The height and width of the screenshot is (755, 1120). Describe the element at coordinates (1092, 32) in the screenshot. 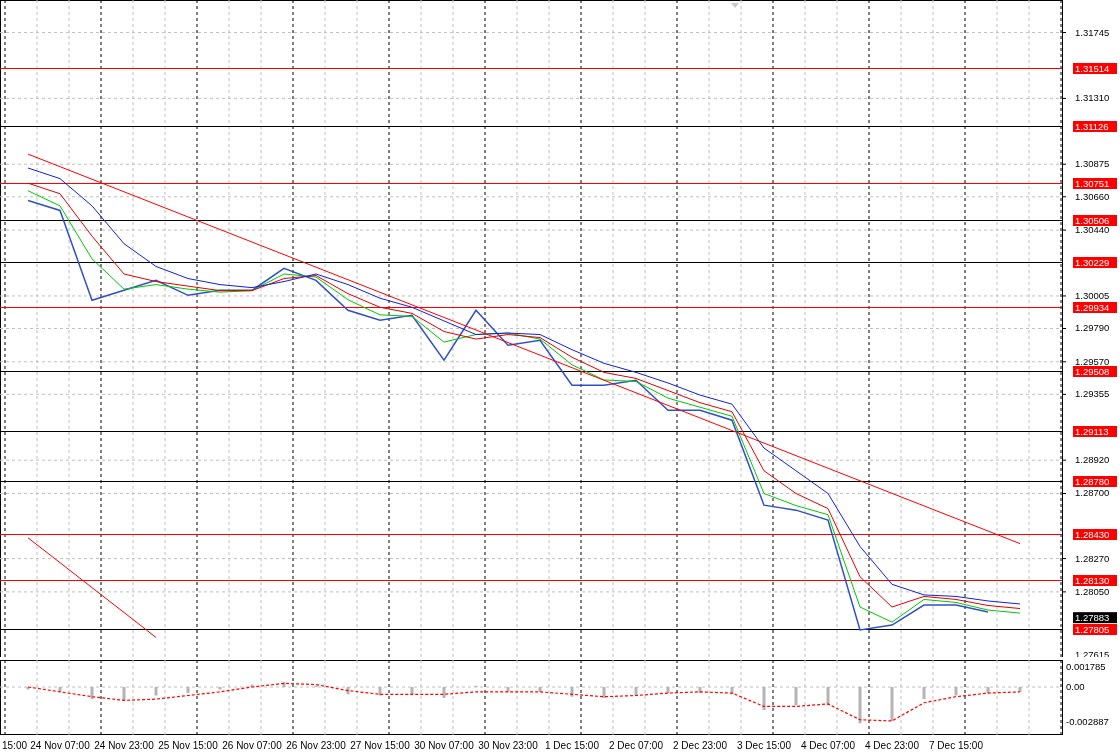

I see `axis-label: 1.31745` at that location.